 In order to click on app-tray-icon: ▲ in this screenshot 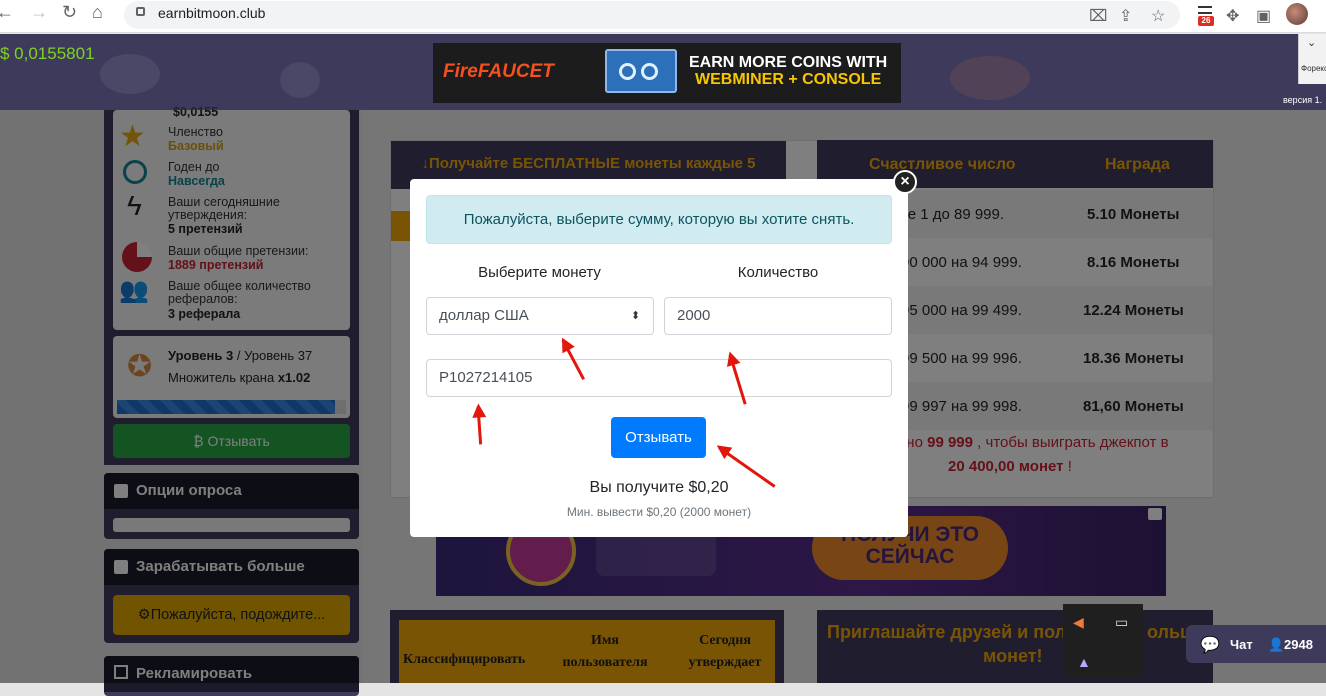, I will do `click(1084, 662)`.